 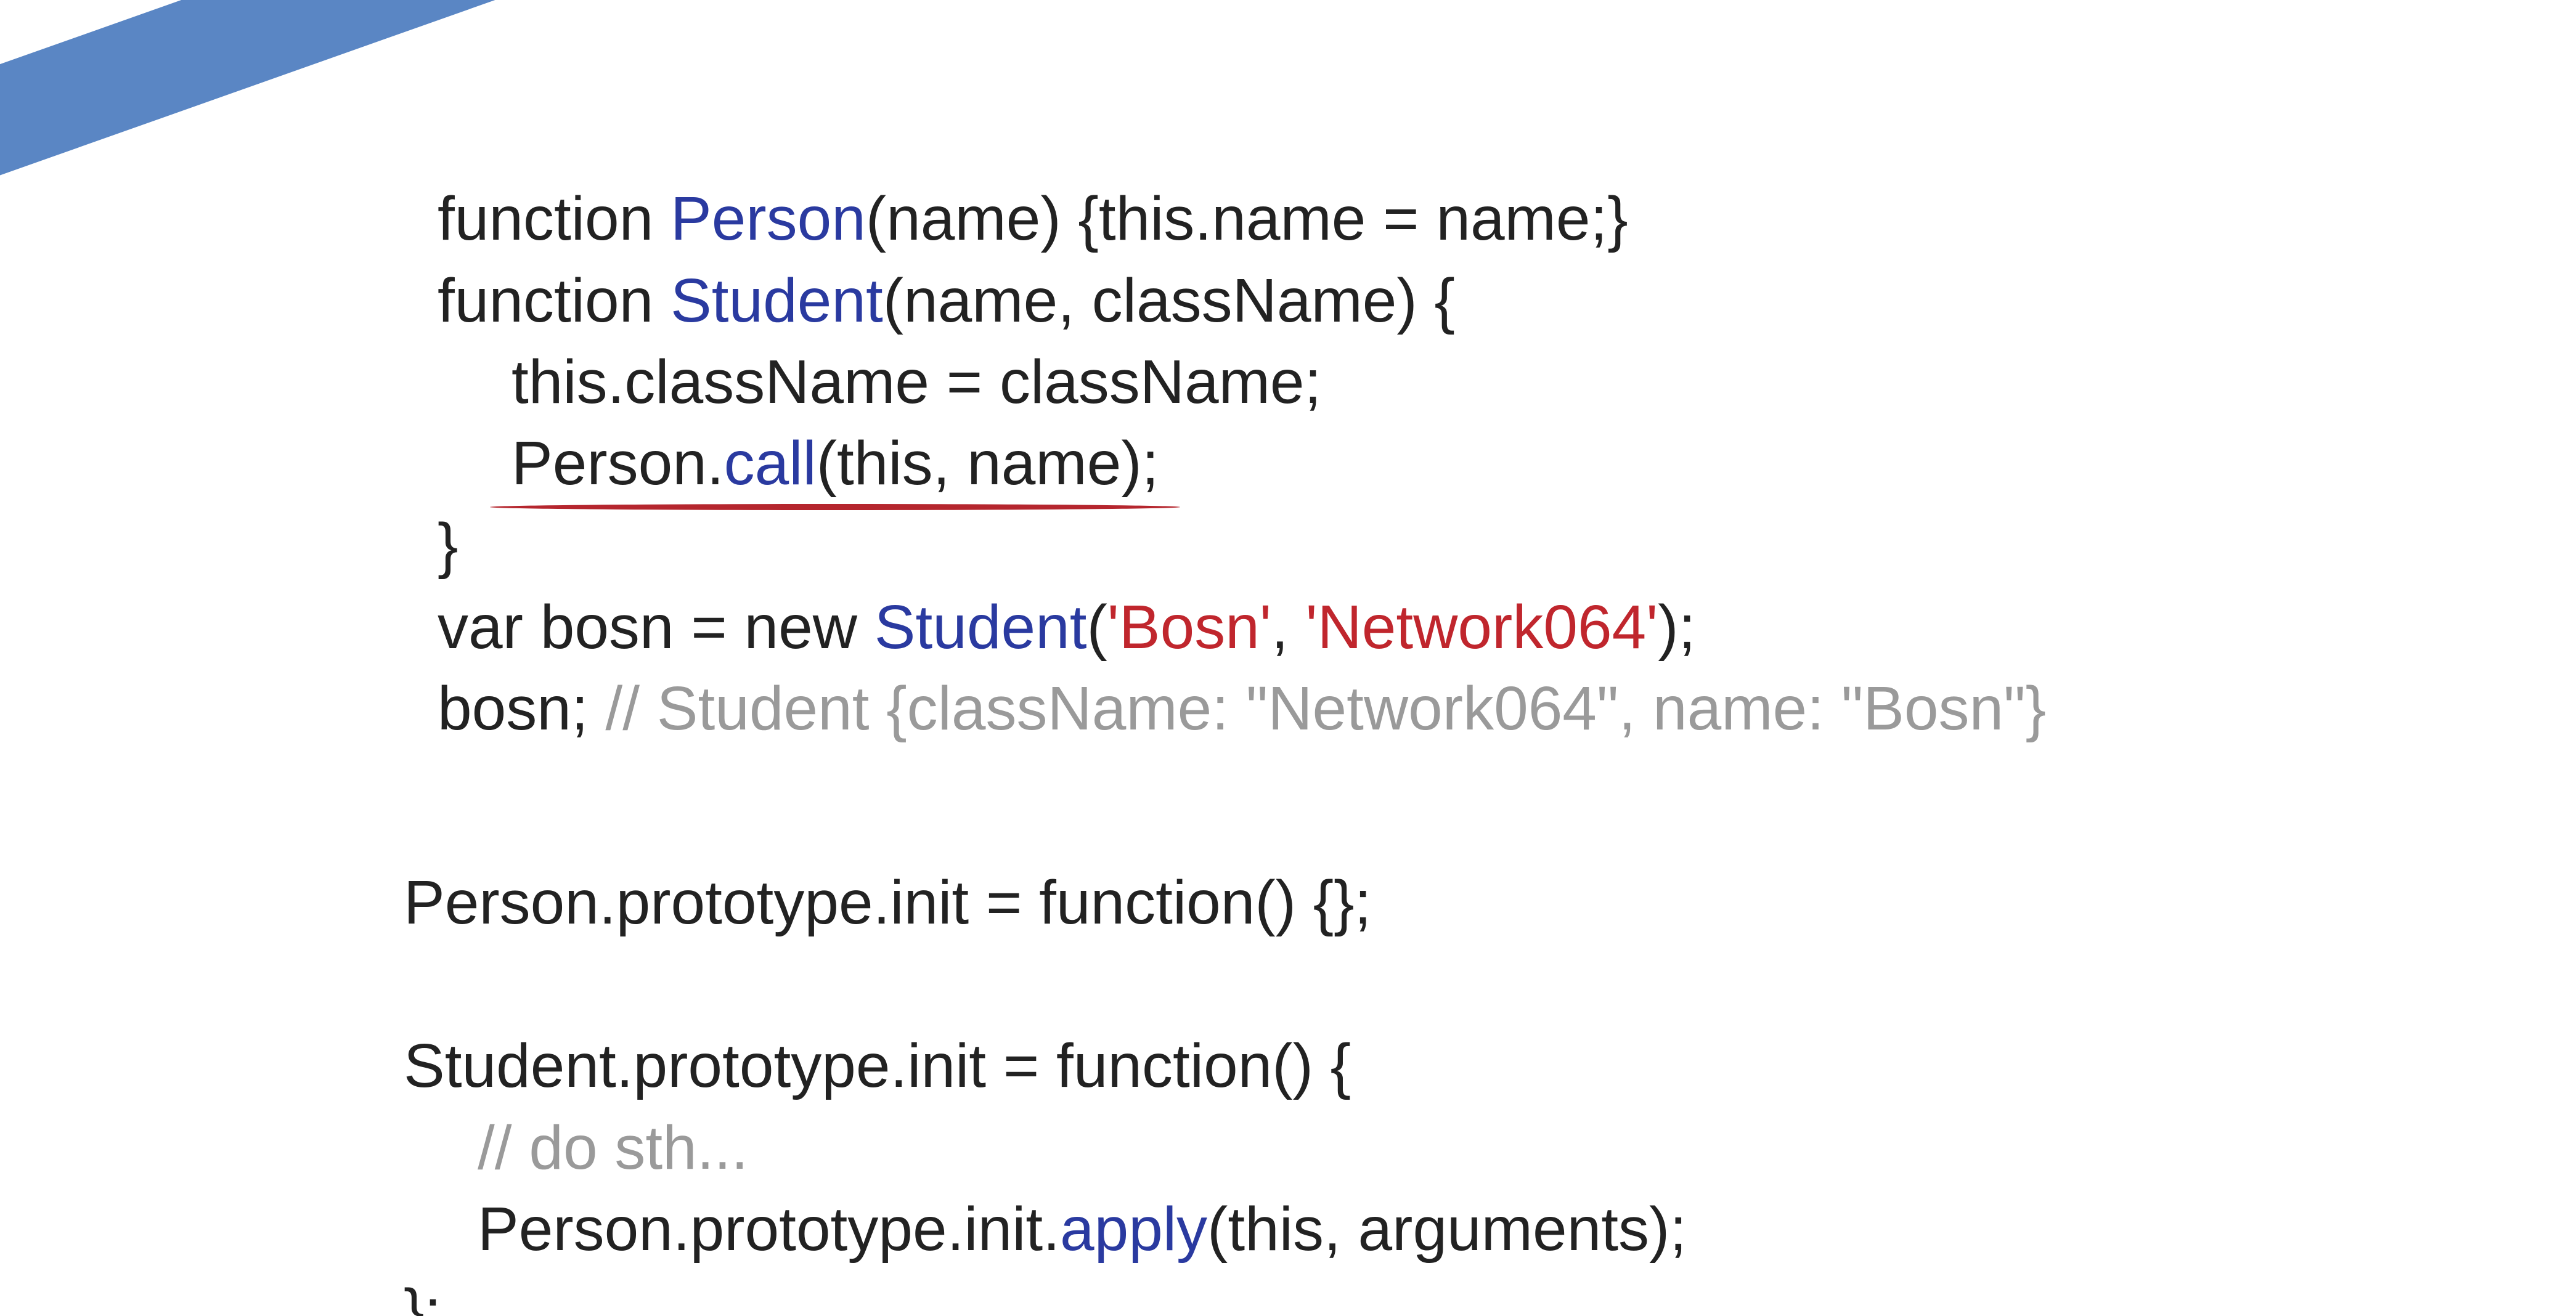 I want to click on code-token: (name) {this.name = name;}, so click(x=1246, y=218).